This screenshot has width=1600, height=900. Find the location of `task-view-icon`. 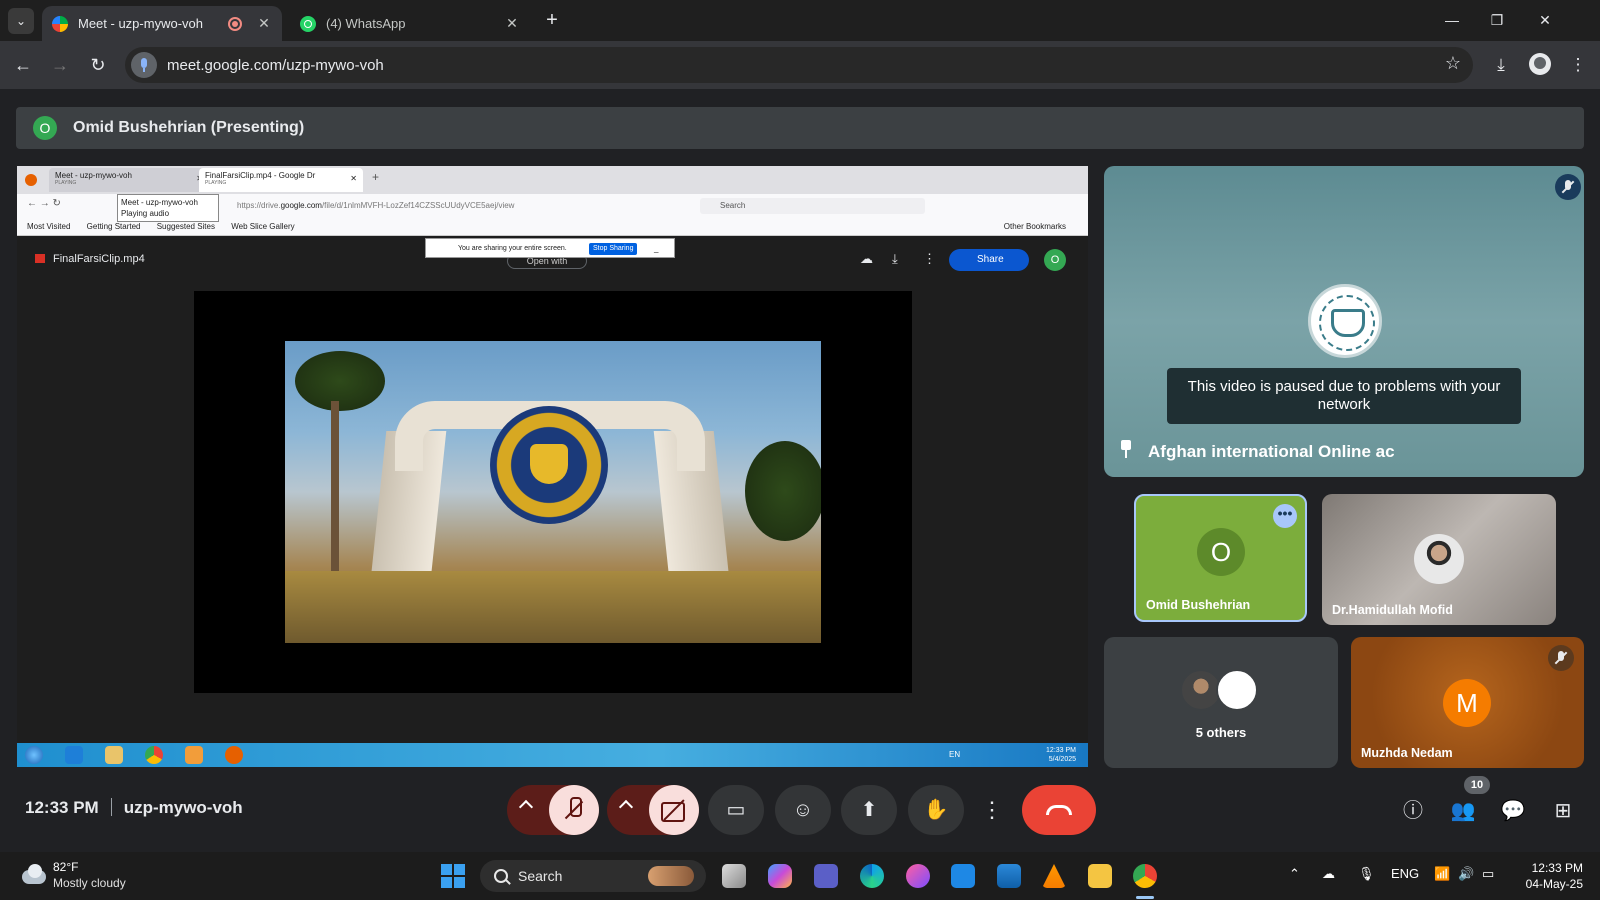

task-view-icon is located at coordinates (734, 876).